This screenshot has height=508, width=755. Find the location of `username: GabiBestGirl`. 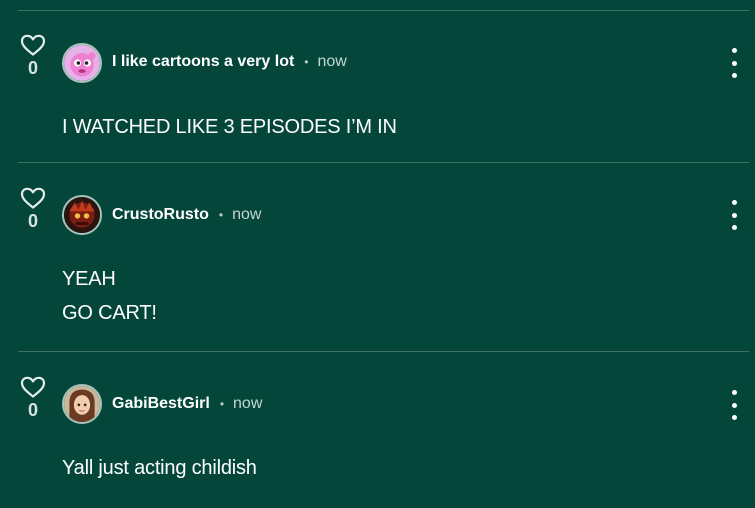

username: GabiBestGirl is located at coordinates (161, 404).